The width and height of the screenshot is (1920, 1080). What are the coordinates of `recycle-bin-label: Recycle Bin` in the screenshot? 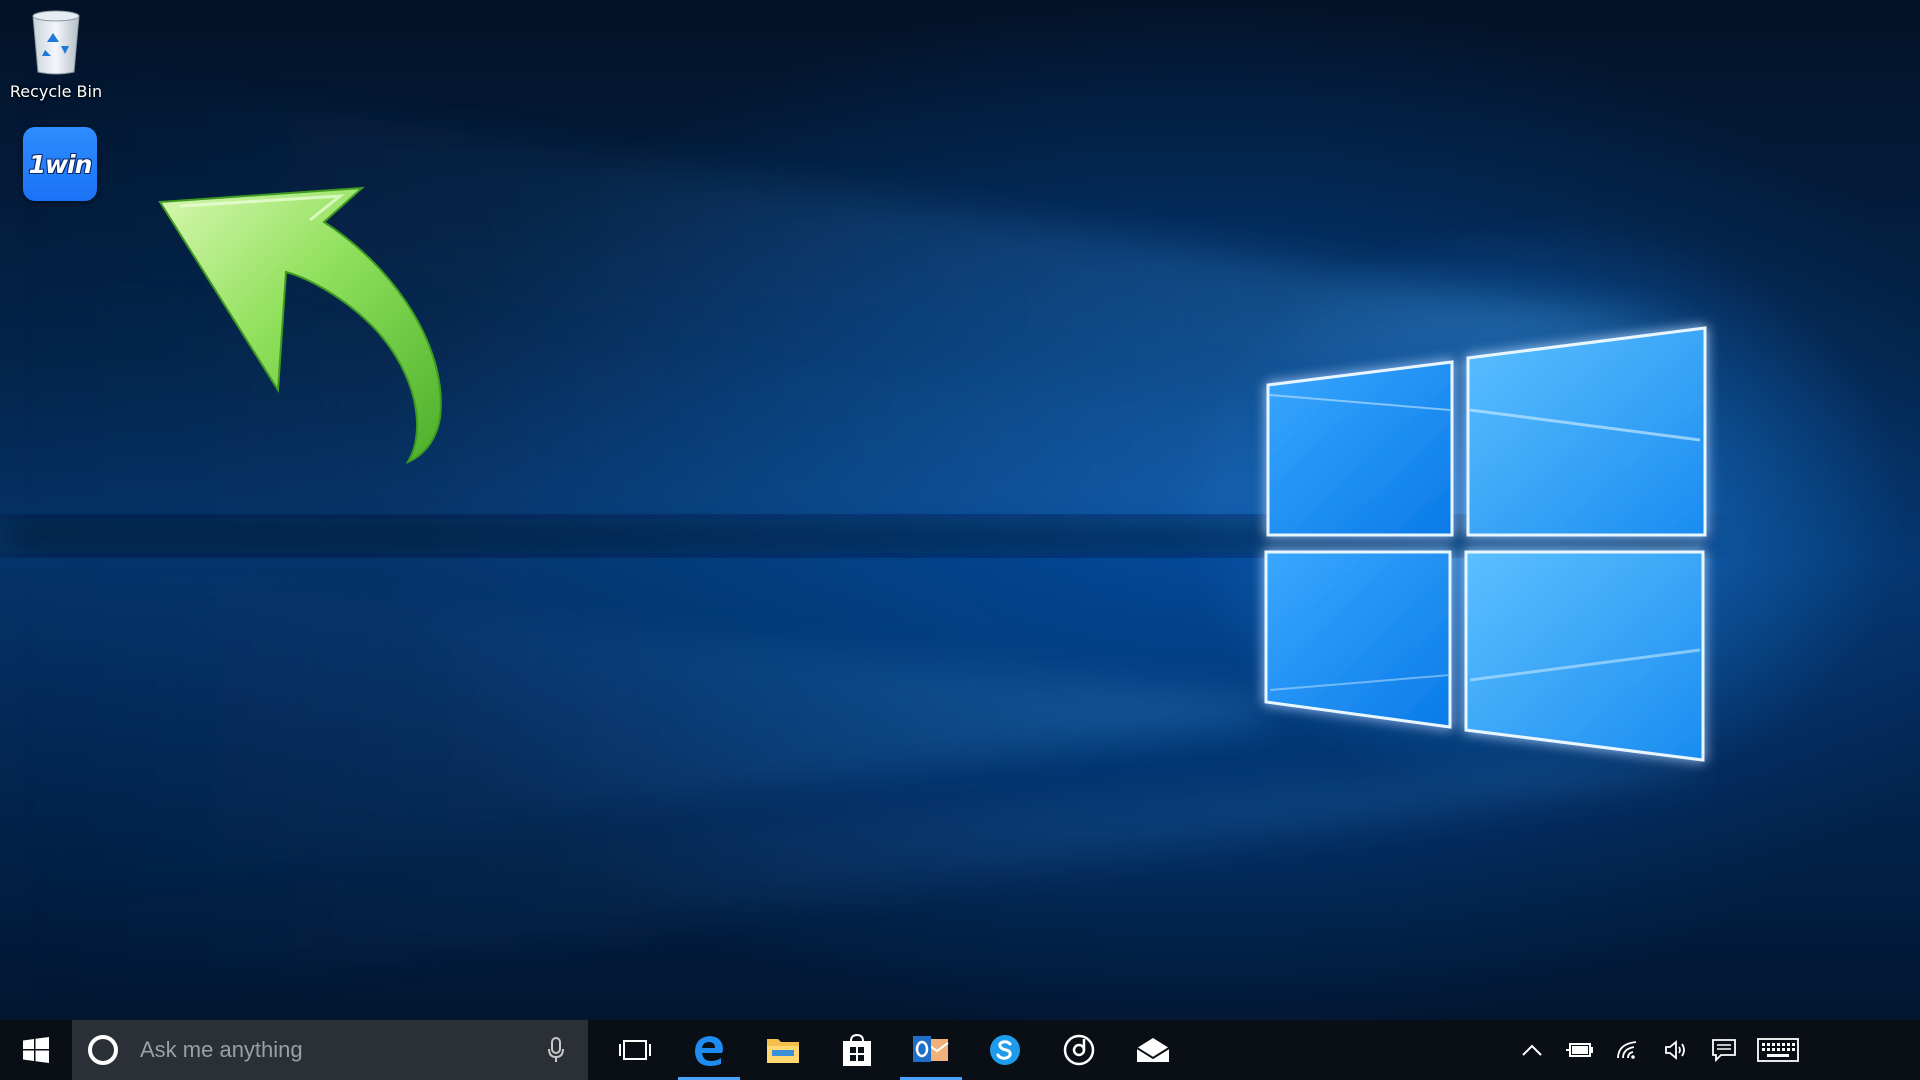 It's located at (56, 91).